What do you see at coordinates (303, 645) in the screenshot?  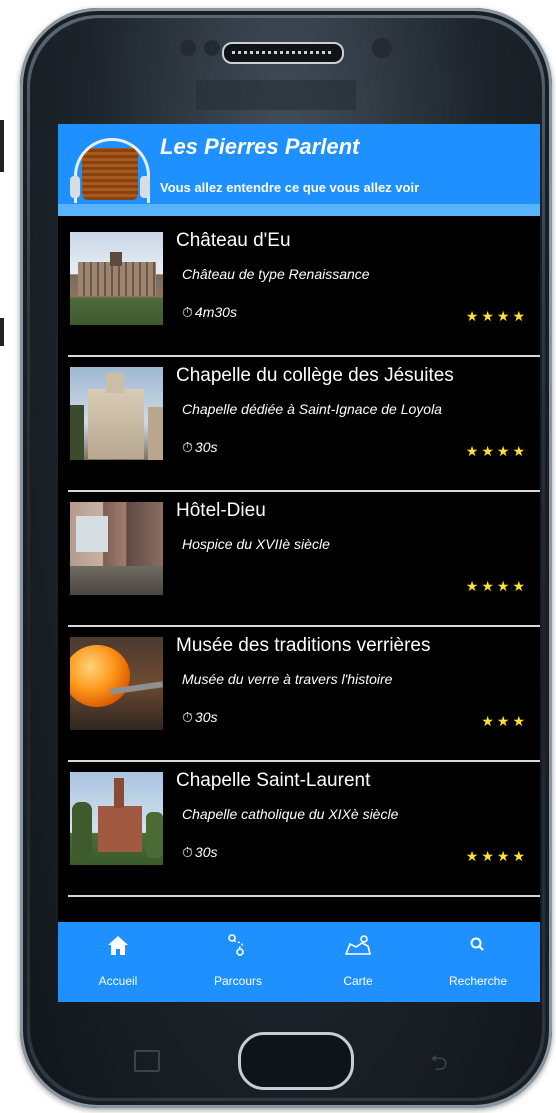 I see `item-title: Musée des traditions verrières` at bounding box center [303, 645].